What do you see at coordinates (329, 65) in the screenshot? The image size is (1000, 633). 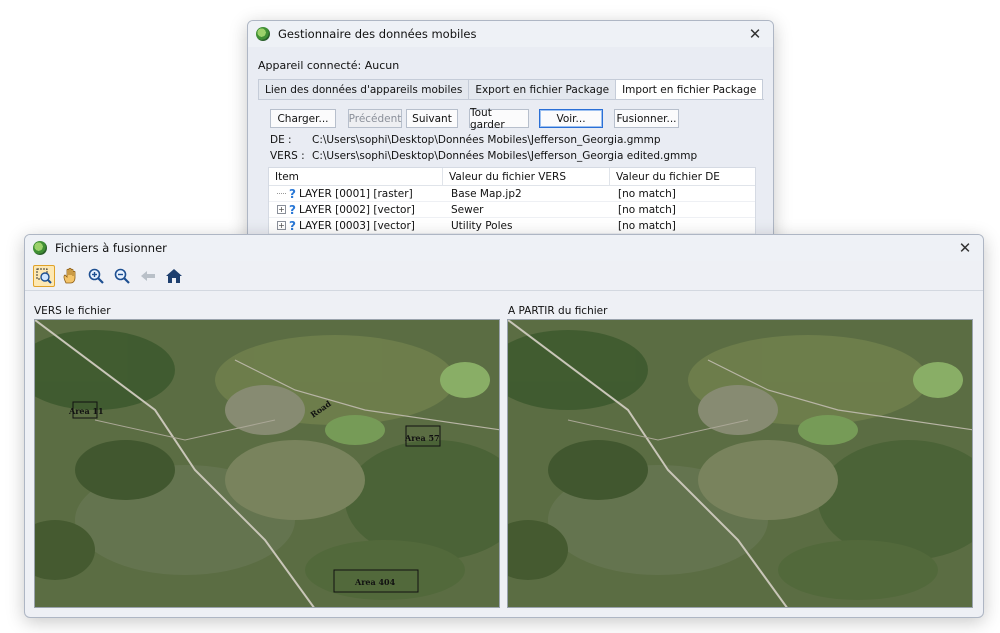 I see `connected-device-label: Appareil connecté: Aucun` at bounding box center [329, 65].